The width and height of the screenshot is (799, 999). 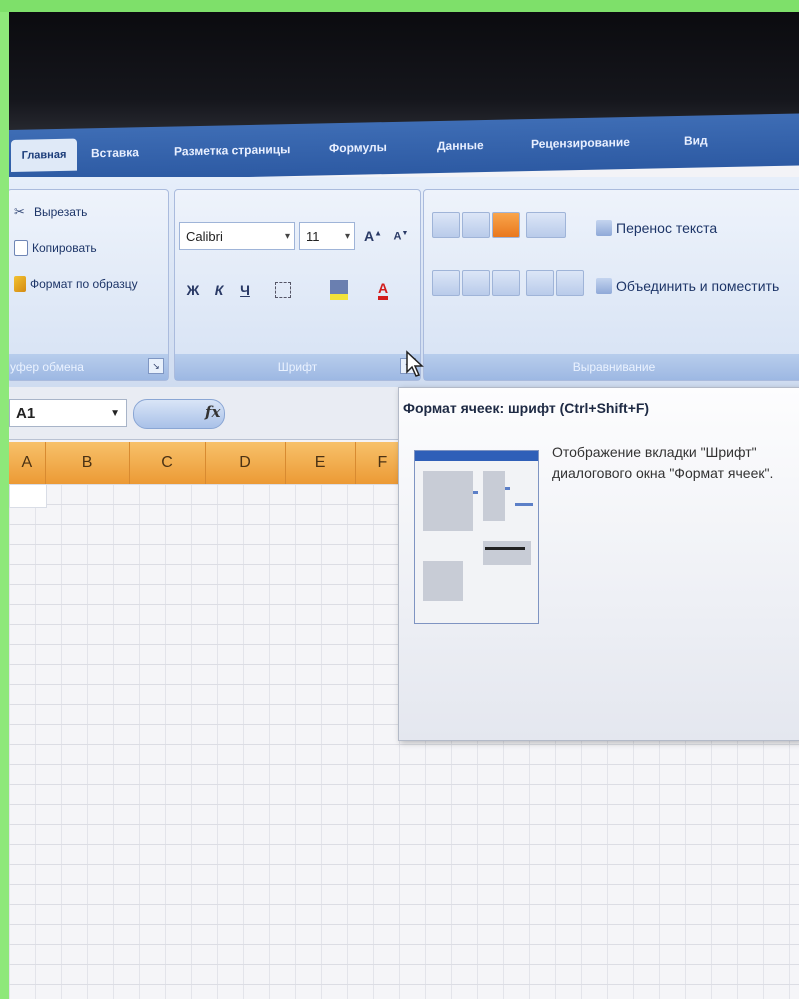 I want to click on wrap-text-label: Перенос текста, so click(x=667, y=228).